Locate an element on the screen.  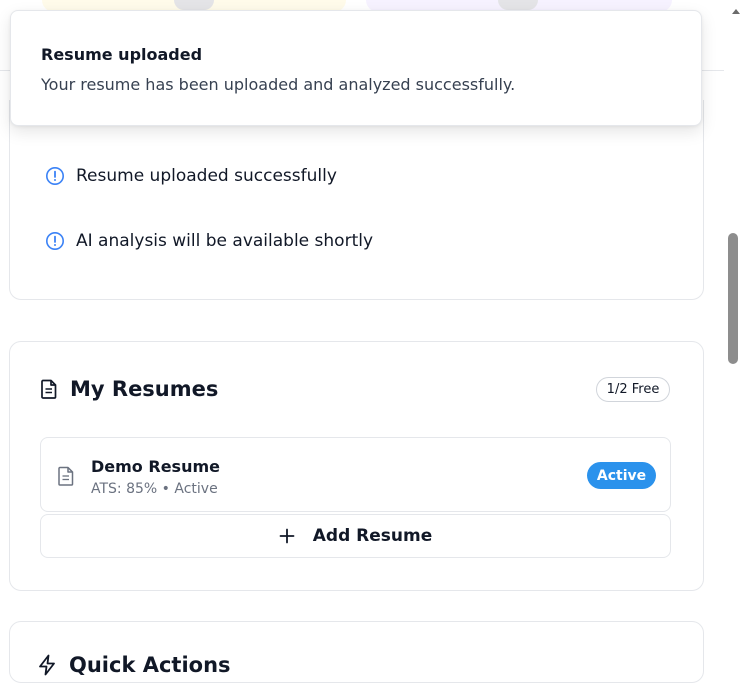
analysis-status-item: AI analysis will be available shortly is located at coordinates (209, 241).